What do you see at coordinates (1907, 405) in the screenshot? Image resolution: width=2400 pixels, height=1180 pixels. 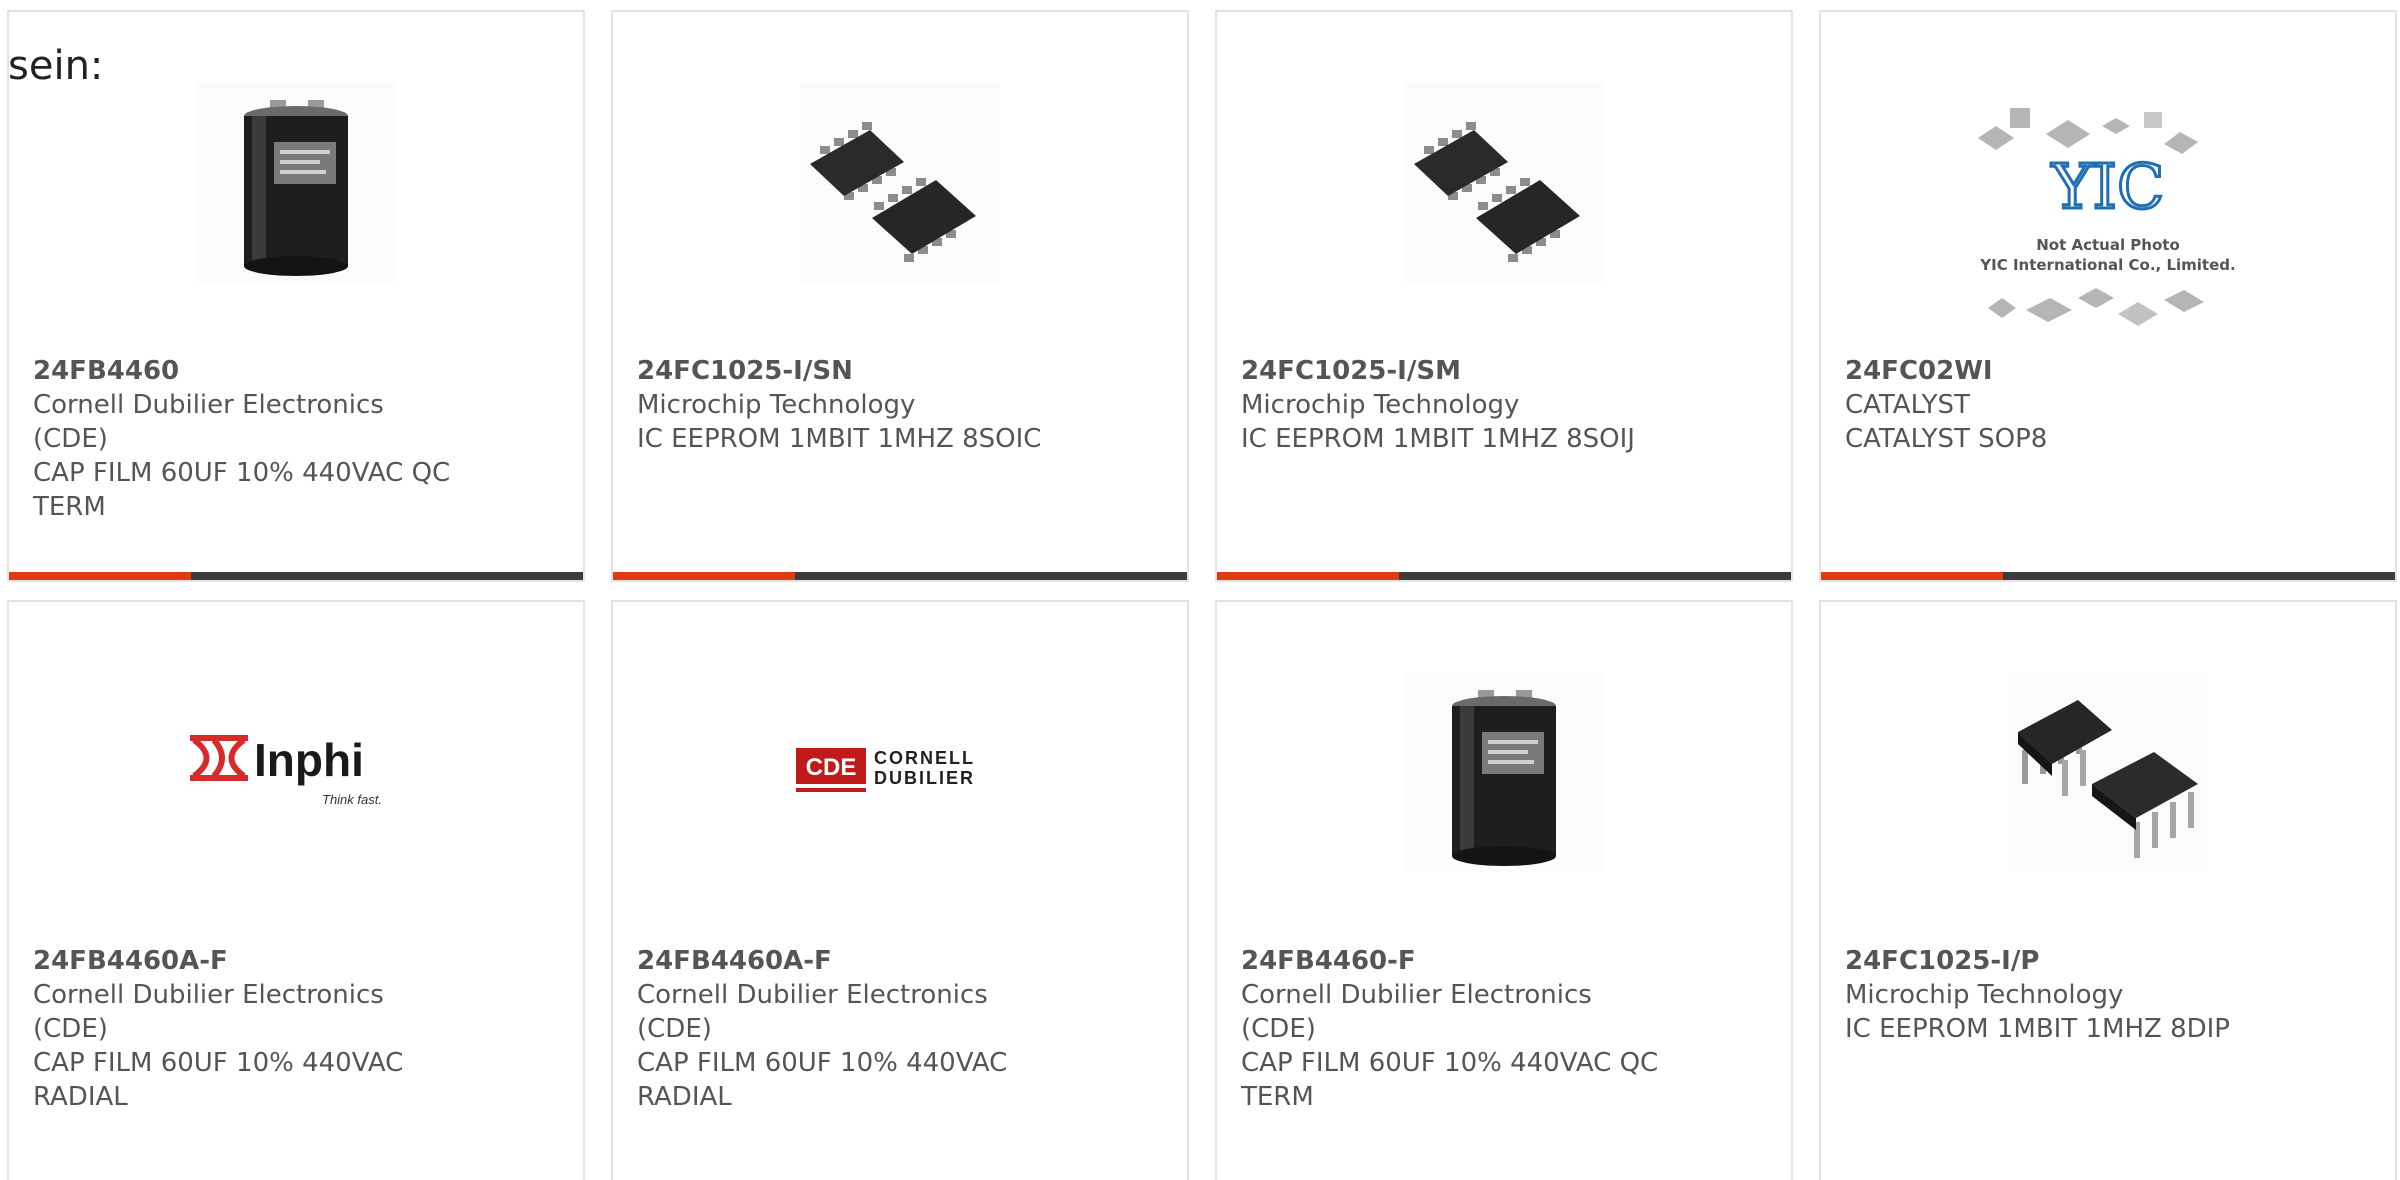 I see `manufacturer: CATALYST` at bounding box center [1907, 405].